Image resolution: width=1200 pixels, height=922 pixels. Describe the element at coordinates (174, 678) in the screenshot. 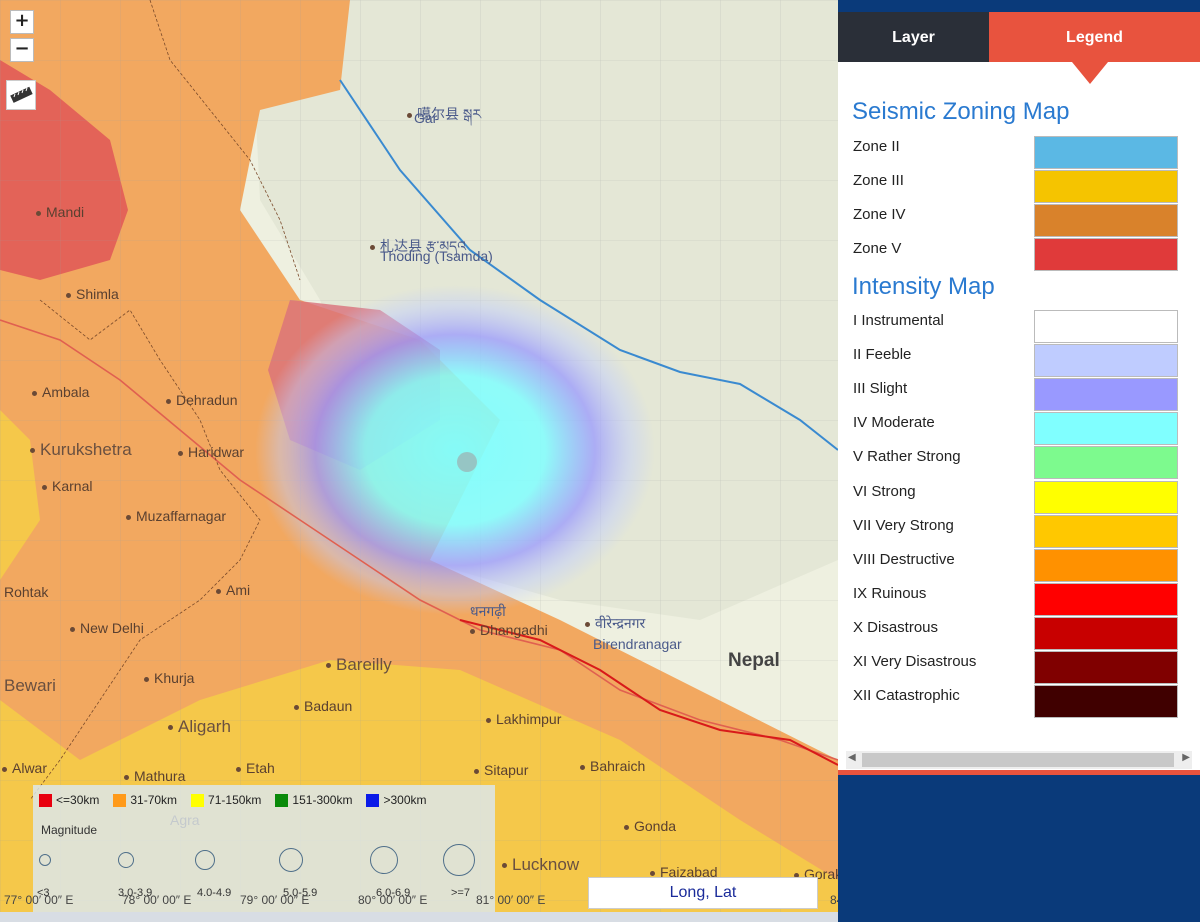

I see `place-name: Khurja` at that location.